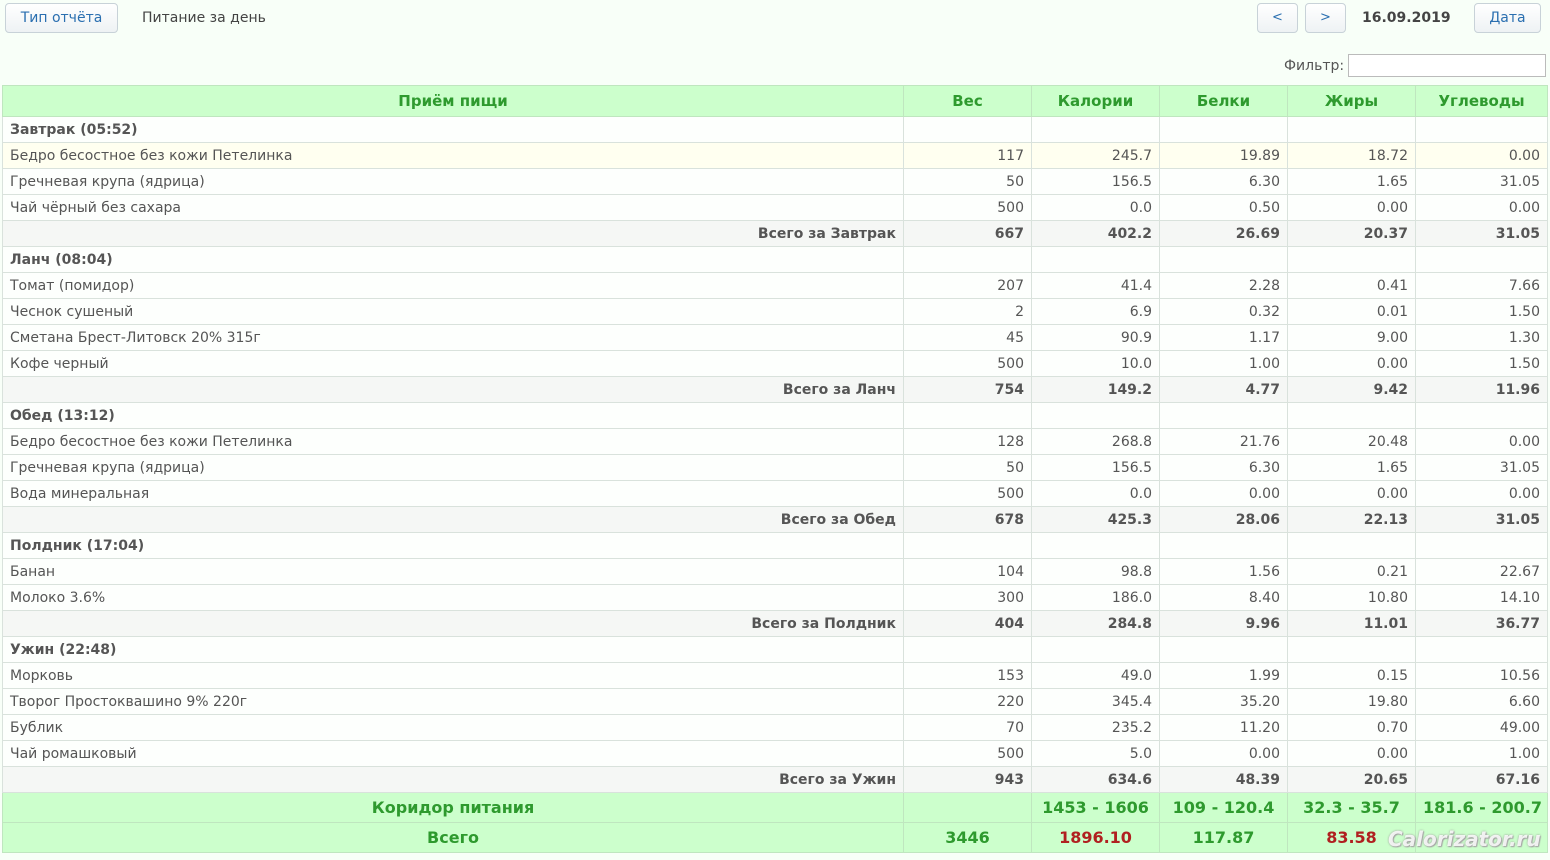 The width and height of the screenshot is (1550, 860). I want to click on food-item-carbs: 1.50, so click(1481, 363).